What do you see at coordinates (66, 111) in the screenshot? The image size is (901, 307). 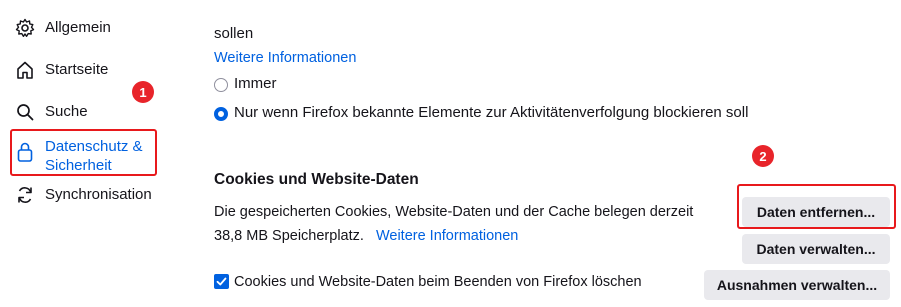 I see `sidebar-item-label: Suche` at bounding box center [66, 111].